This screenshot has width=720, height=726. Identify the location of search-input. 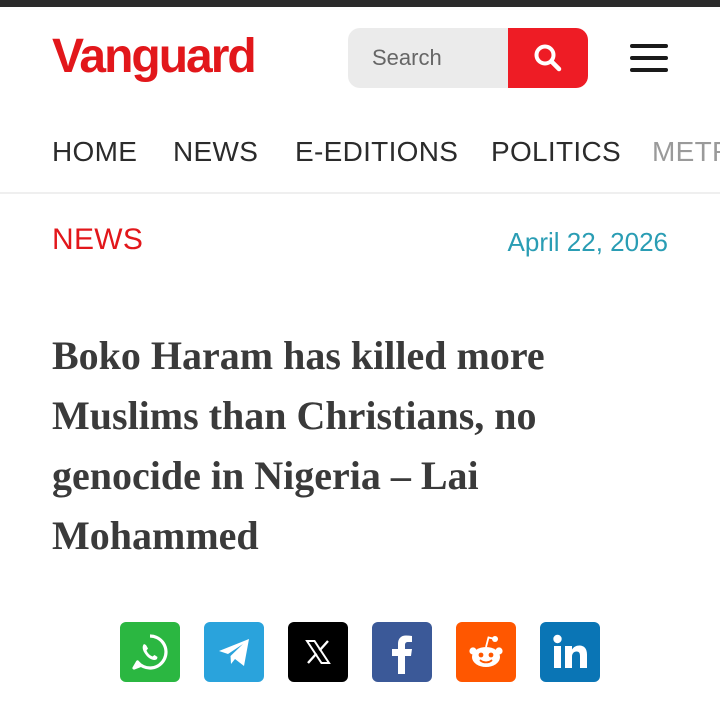
(428, 58).